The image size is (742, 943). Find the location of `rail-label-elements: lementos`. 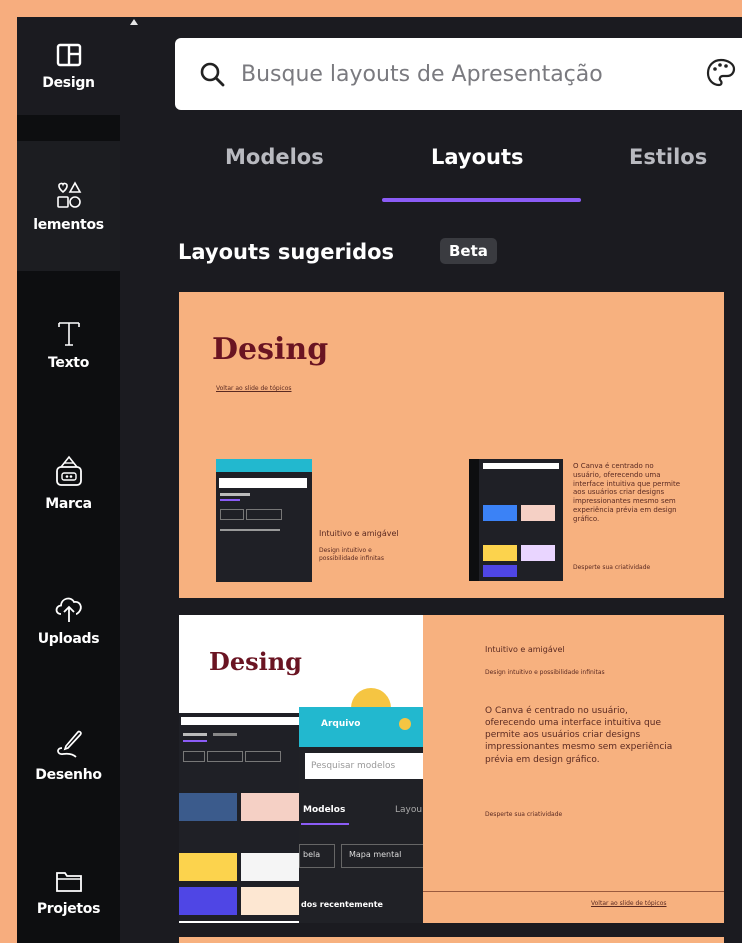

rail-label-elements: lementos is located at coordinates (68, 224).